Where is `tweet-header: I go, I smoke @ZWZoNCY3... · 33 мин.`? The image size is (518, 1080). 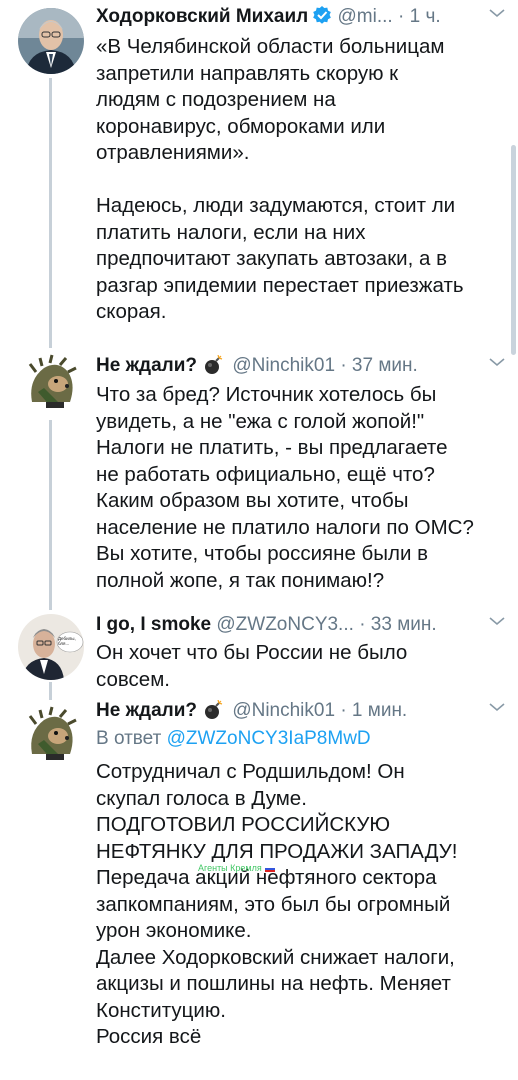
tweet-header: I go, I smoke @ZWZoNCY3... · 33 мин. is located at coordinates (300, 625).